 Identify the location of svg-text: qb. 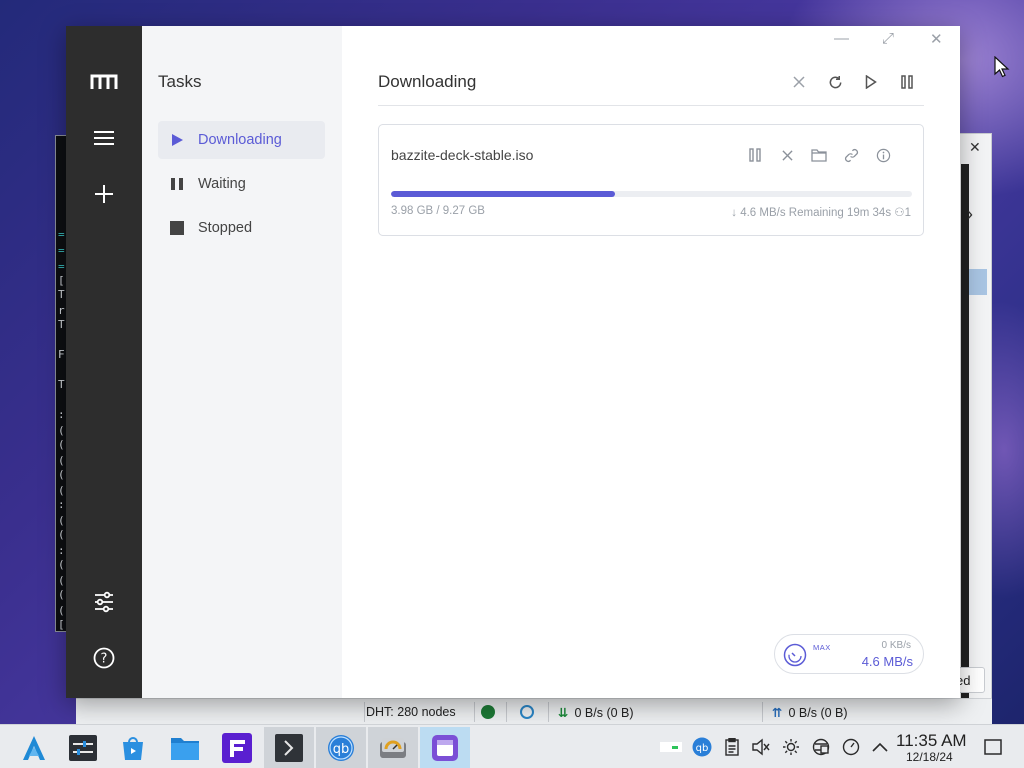
(702, 748).